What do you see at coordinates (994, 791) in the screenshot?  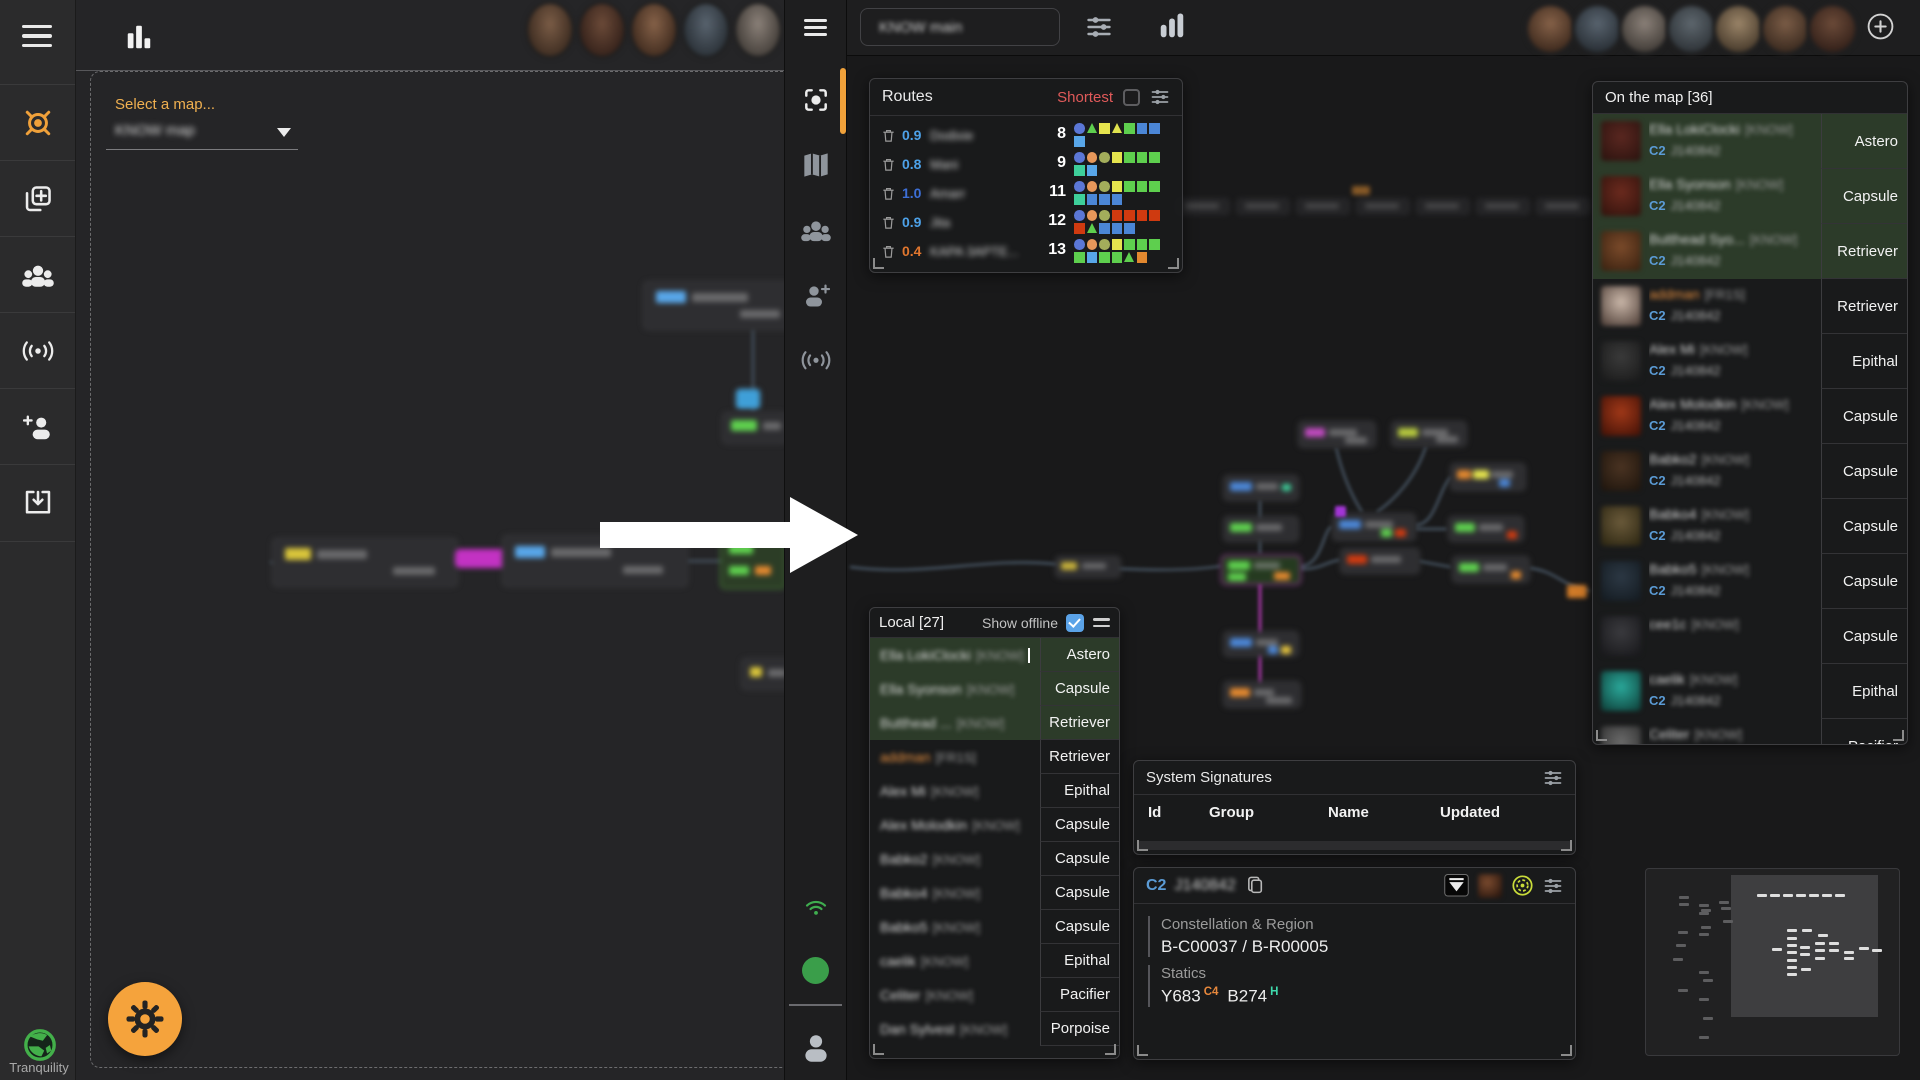 I see `local-row: Alex Mi [KNOW] Epithal` at bounding box center [994, 791].